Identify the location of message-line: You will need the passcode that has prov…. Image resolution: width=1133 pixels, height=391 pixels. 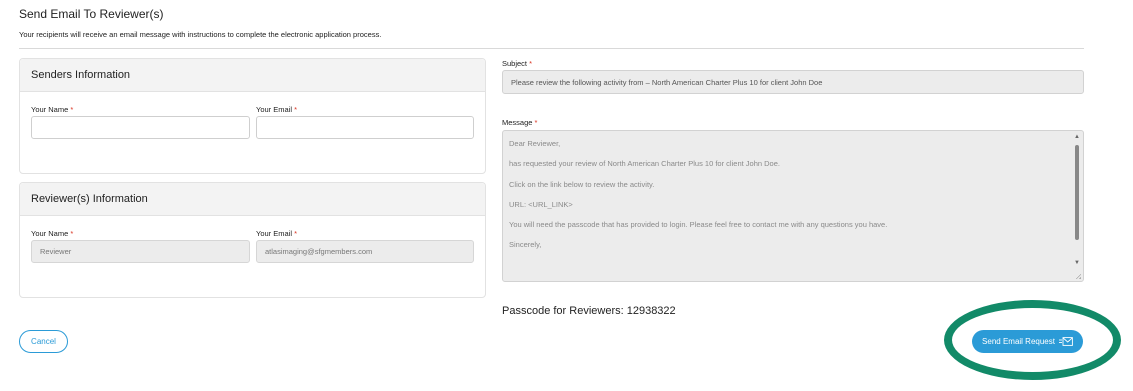
(698, 224).